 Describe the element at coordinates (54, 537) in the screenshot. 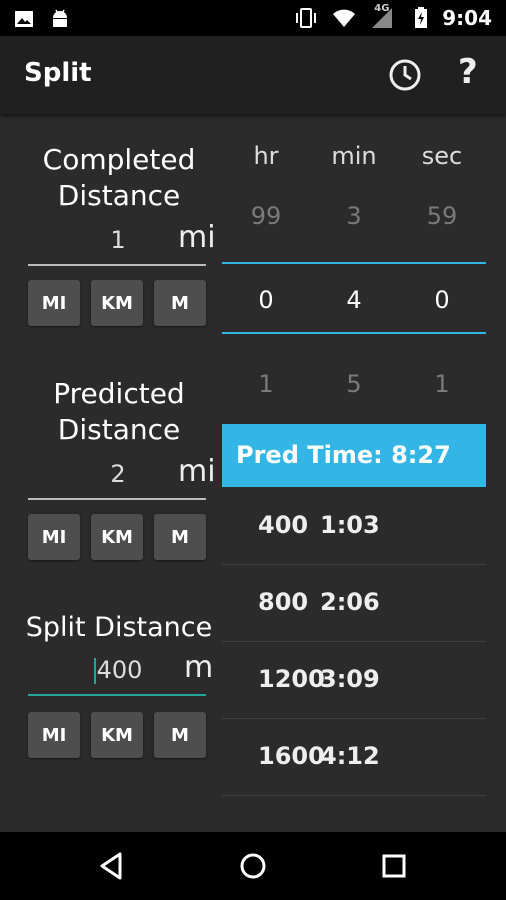

I see `predicted-mi-button: MI` at that location.